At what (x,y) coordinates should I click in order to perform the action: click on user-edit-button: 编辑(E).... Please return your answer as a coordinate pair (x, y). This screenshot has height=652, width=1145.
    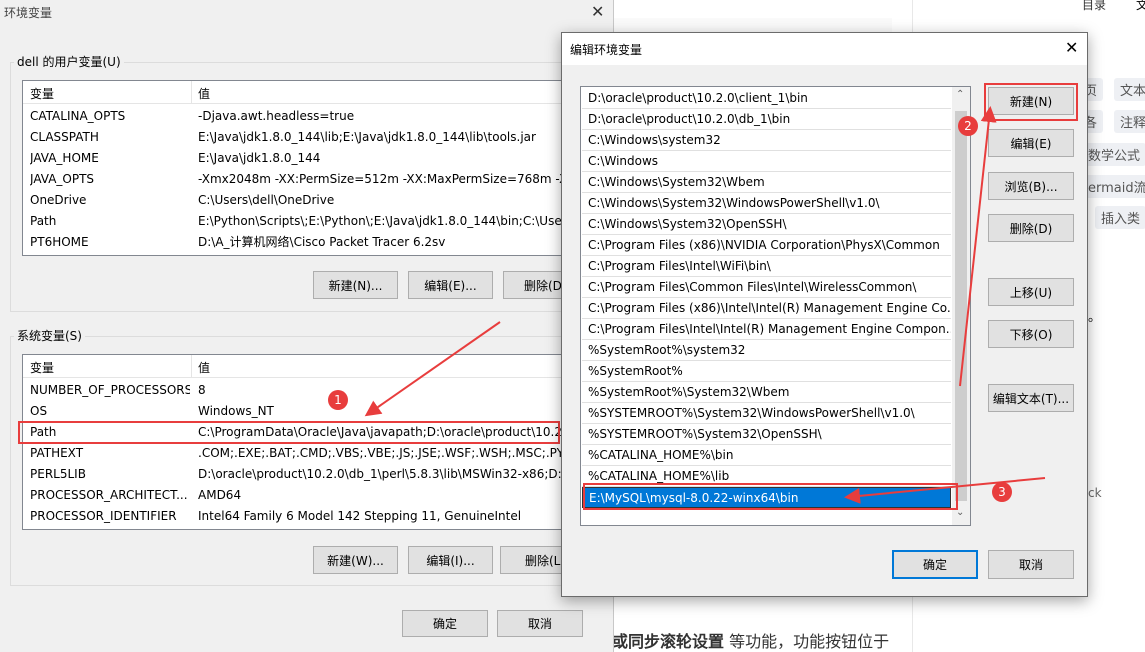
    Looking at the image, I should click on (450, 285).